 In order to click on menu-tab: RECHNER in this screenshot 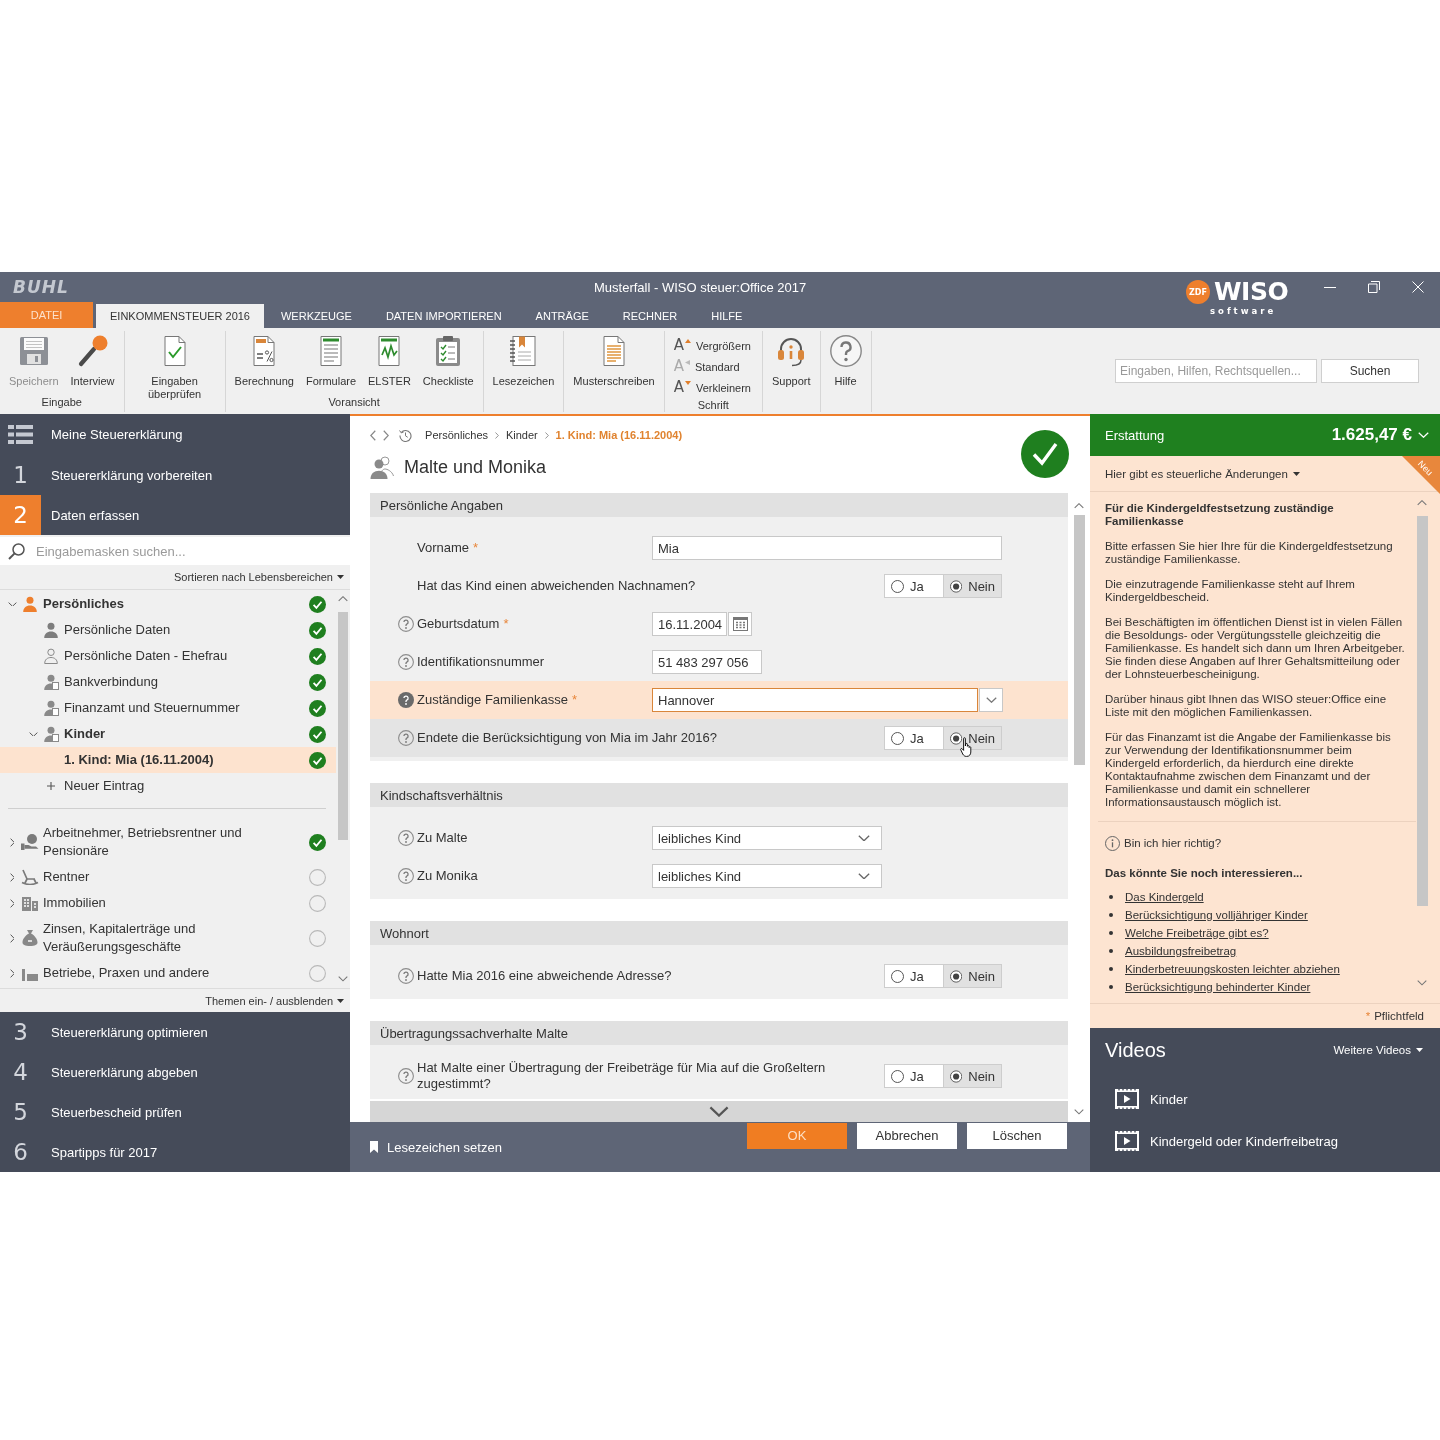, I will do `click(650, 316)`.